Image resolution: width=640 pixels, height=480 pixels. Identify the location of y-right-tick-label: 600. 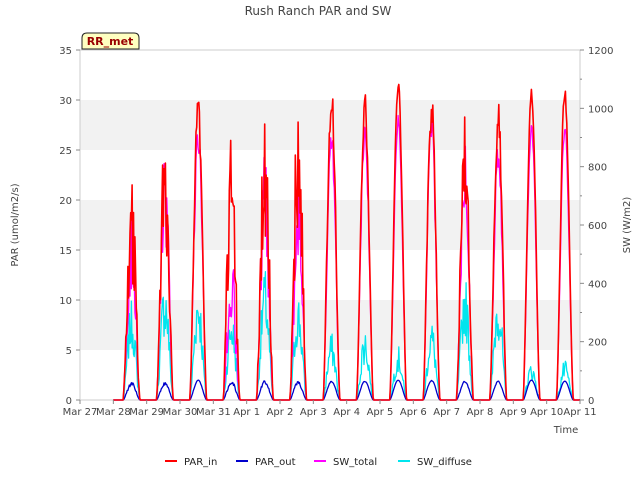
(597, 226).